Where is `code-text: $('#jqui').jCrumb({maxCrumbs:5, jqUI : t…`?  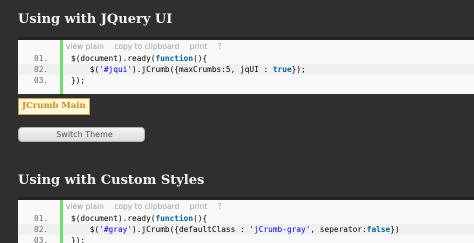 code-text: $('#jqui').jCrumb({maxCrumbs:5, jqUI : t… is located at coordinates (267, 69).